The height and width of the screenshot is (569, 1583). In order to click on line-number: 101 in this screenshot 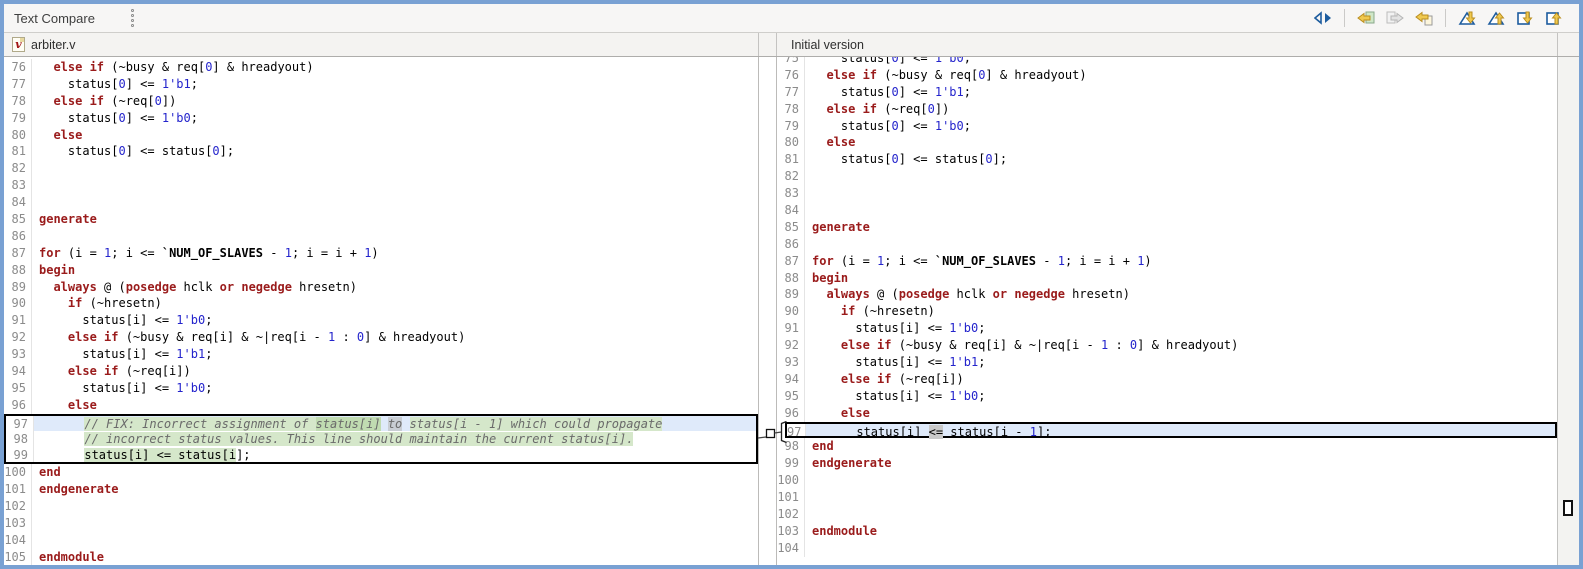, I will do `click(791, 498)`.